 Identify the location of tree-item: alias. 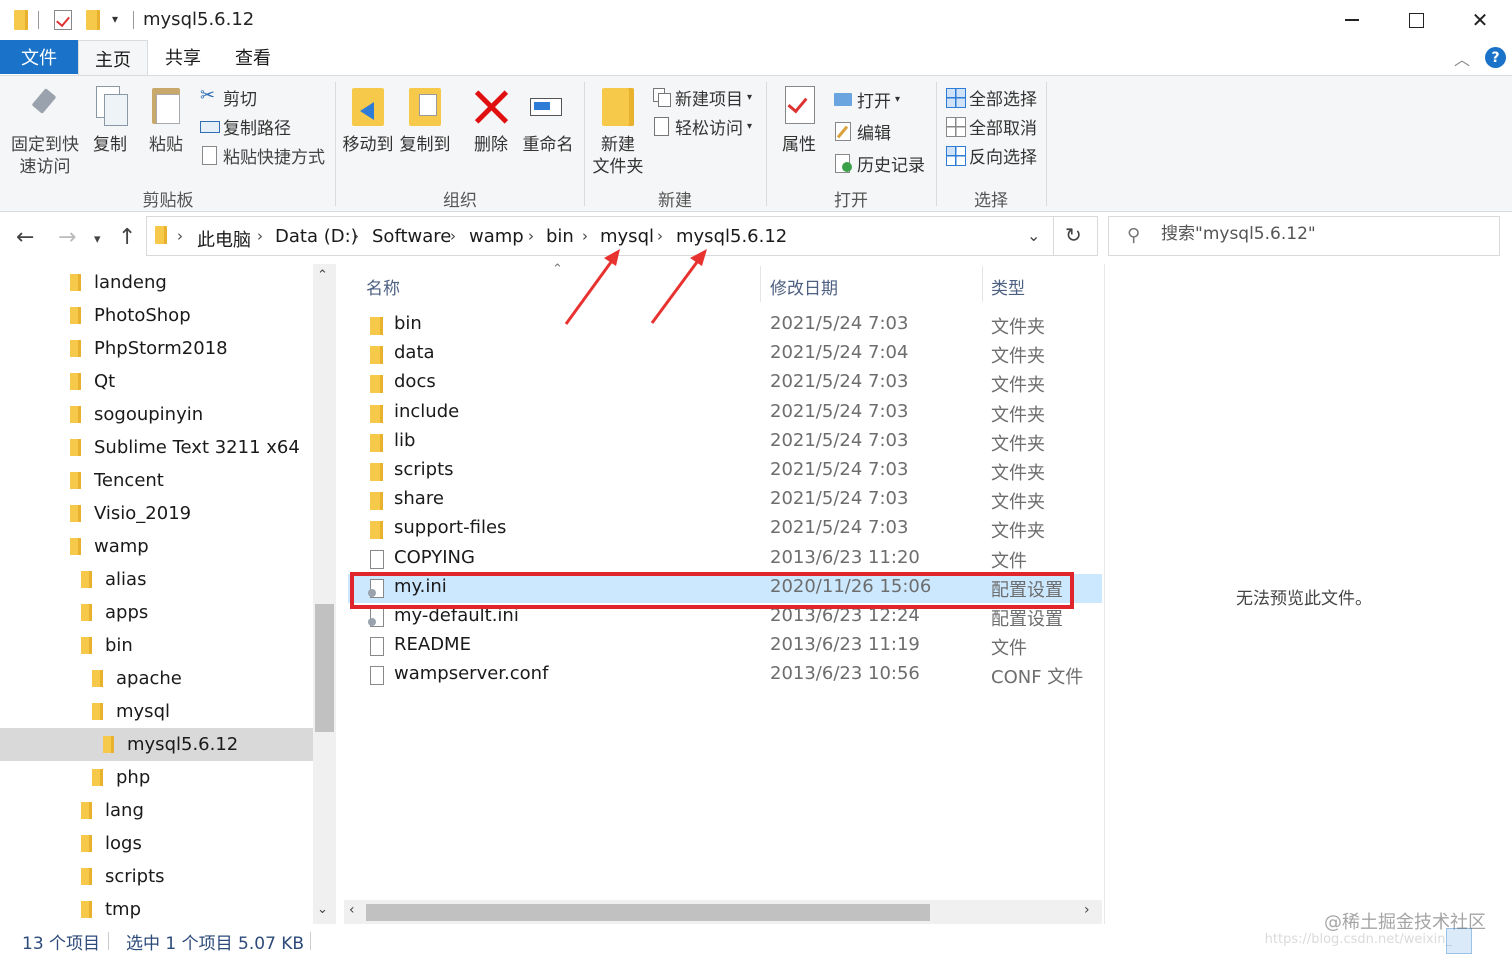
(156, 579).